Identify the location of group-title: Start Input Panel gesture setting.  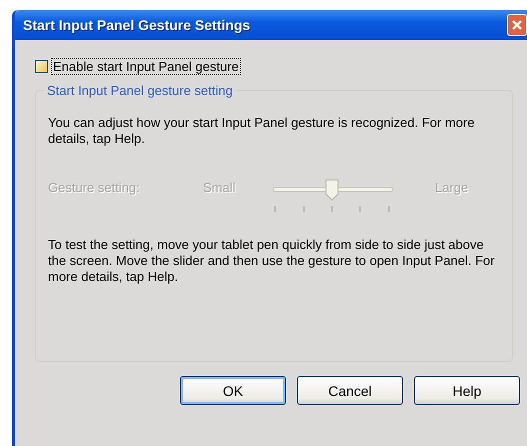
(140, 90).